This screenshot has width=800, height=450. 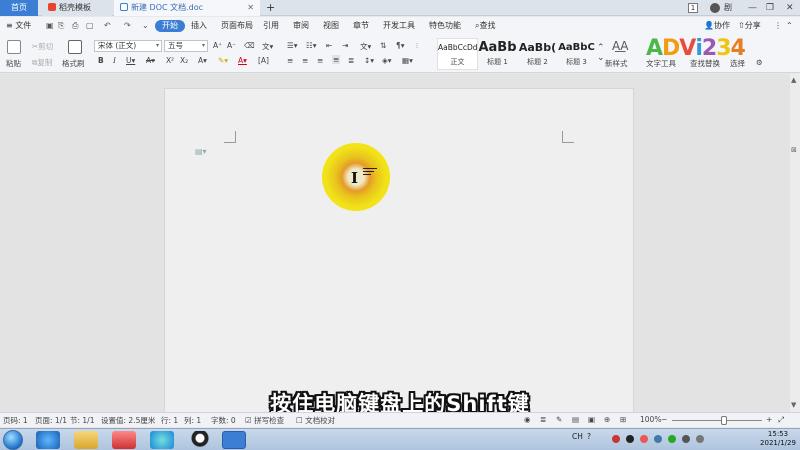 What do you see at coordinates (749, 26) in the screenshot?
I see `share-button: ⇧分享` at bounding box center [749, 26].